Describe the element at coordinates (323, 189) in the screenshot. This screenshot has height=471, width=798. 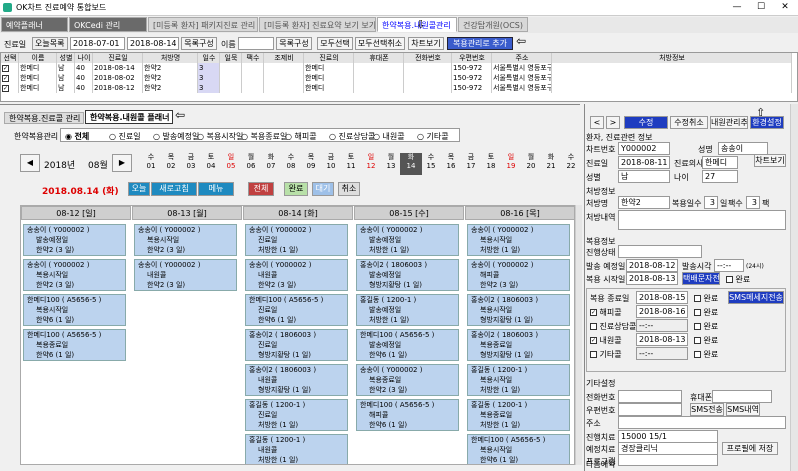
I see `filter-wait-button: 대기` at that location.